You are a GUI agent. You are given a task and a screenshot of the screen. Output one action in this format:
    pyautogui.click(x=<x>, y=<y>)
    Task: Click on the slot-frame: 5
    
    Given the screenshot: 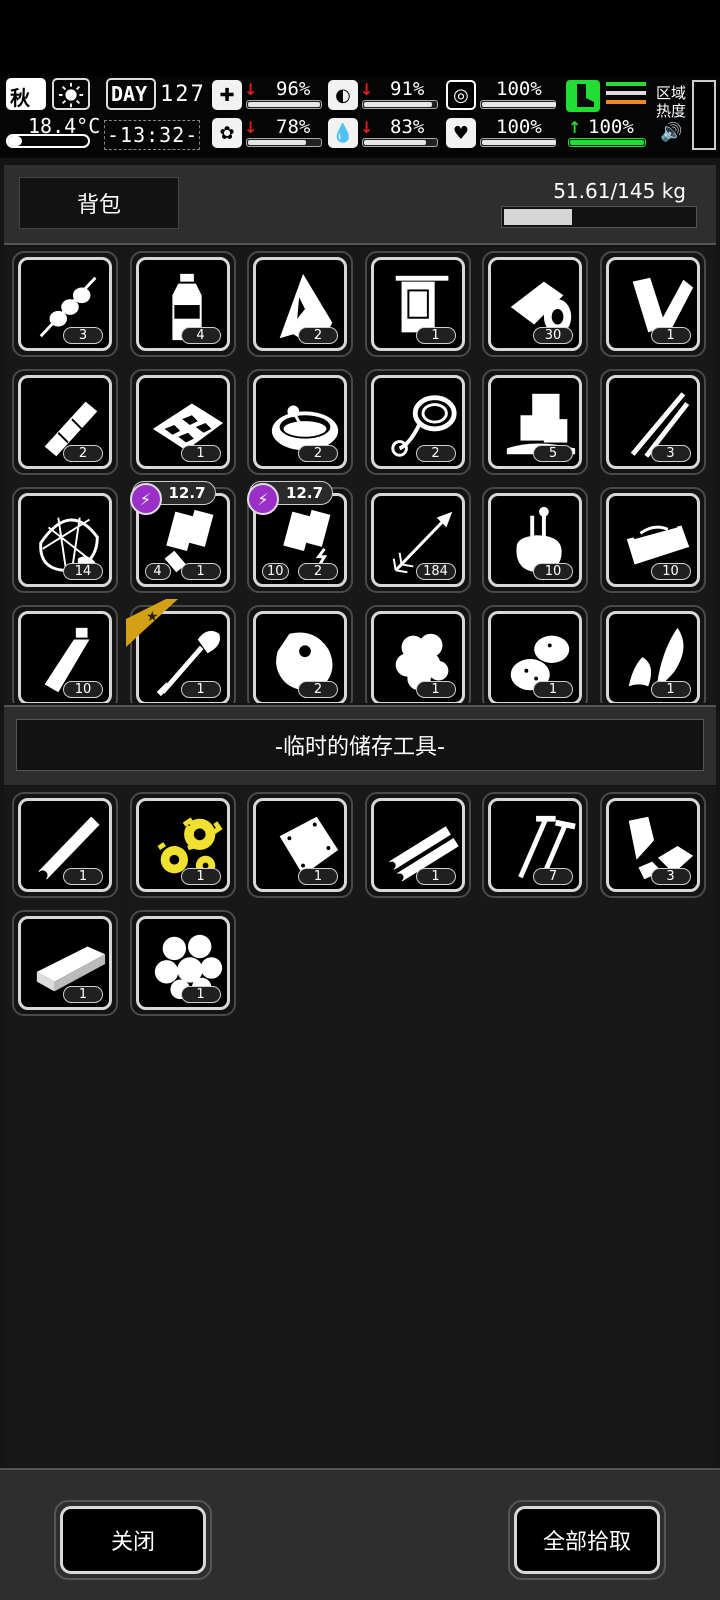 What is the action you would take?
    pyautogui.click(x=535, y=422)
    